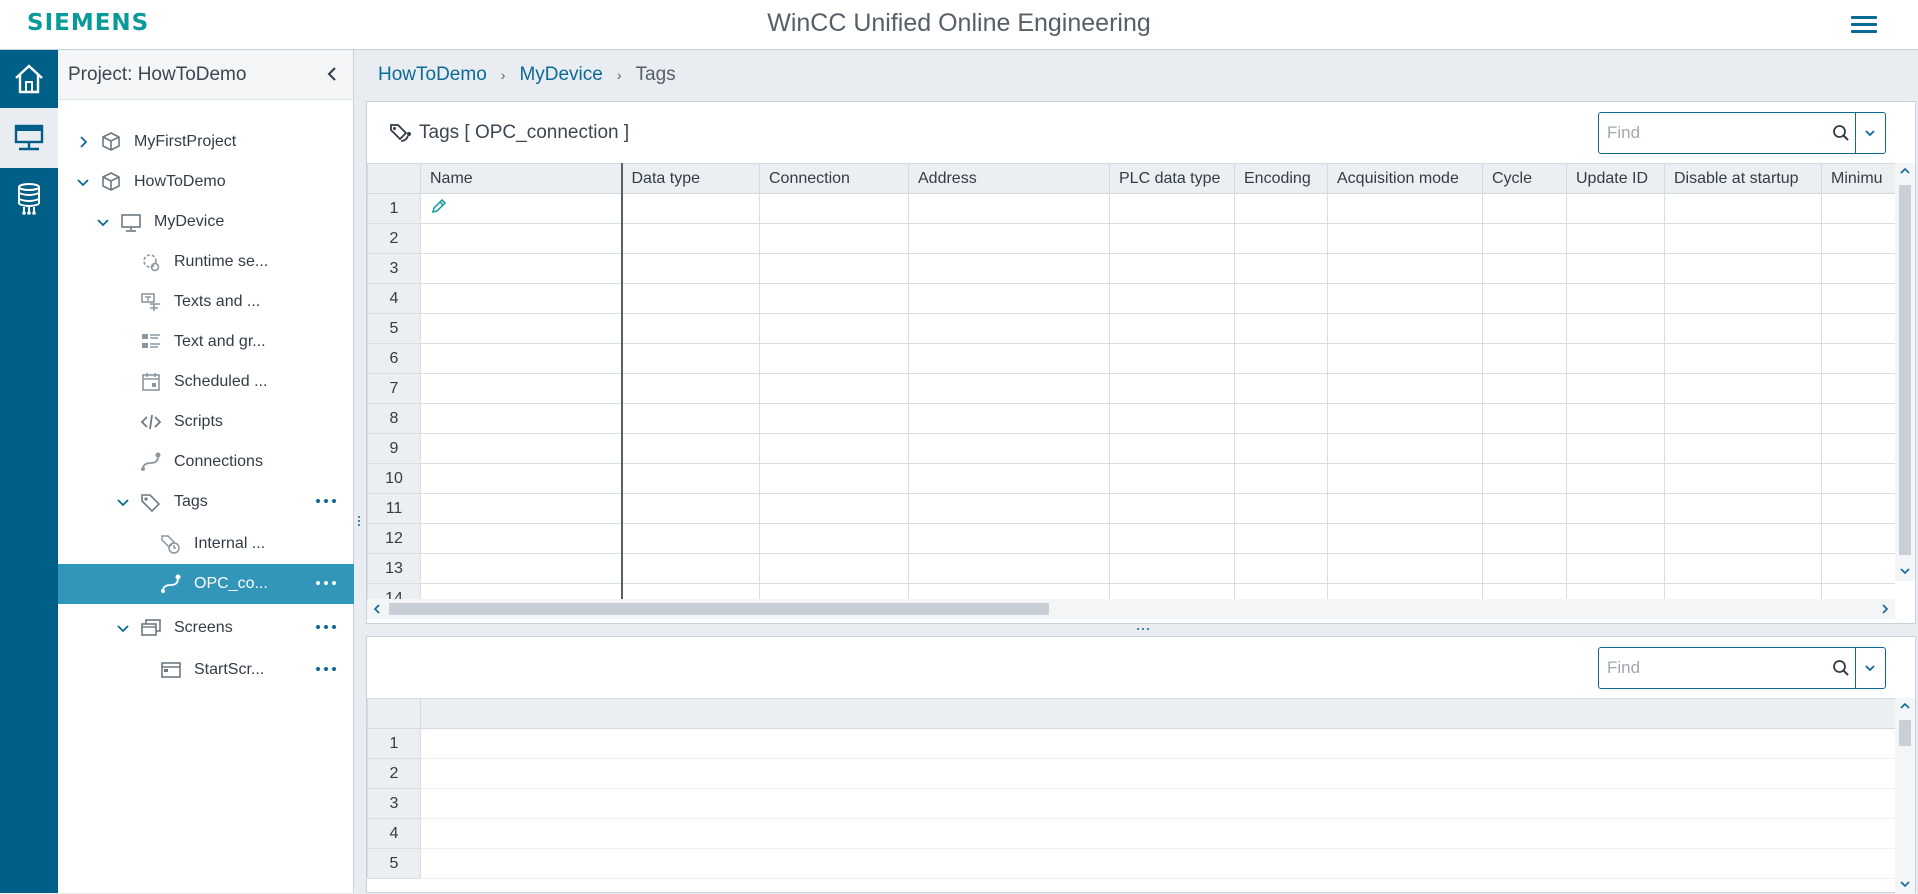  Describe the element at coordinates (439, 206) in the screenshot. I see `edit-pencil-icon` at that location.